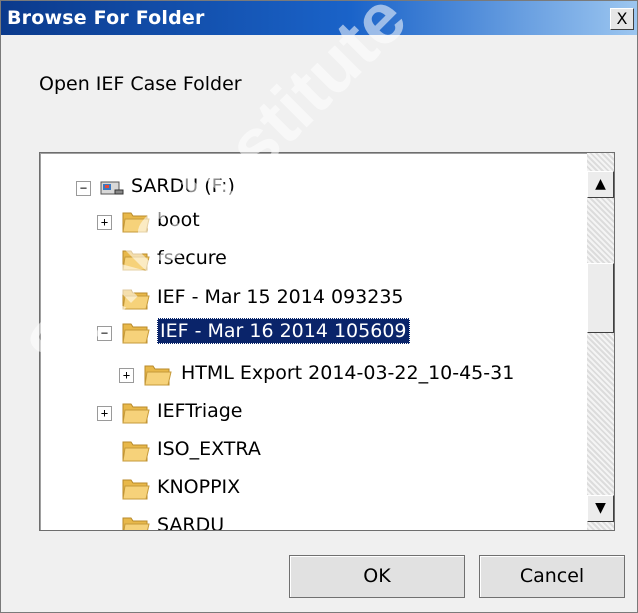 The width and height of the screenshot is (638, 613). What do you see at coordinates (310, 413) in the screenshot?
I see `tree-item-ieftriage: + IEFTriage` at bounding box center [310, 413].